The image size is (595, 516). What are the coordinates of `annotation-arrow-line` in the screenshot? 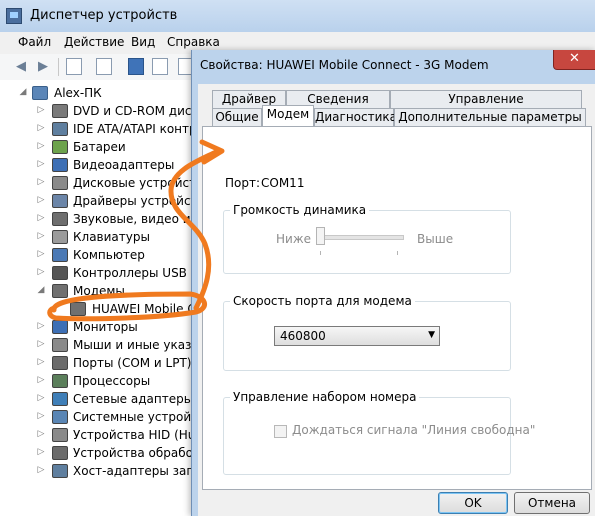 It's located at (193, 230).